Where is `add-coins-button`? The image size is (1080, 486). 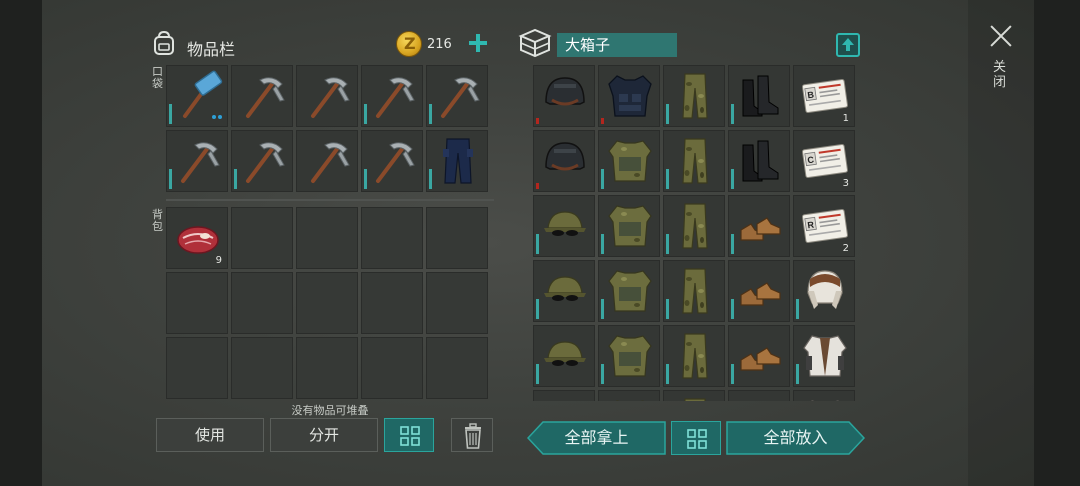
add-coins-button is located at coordinates (478, 43).